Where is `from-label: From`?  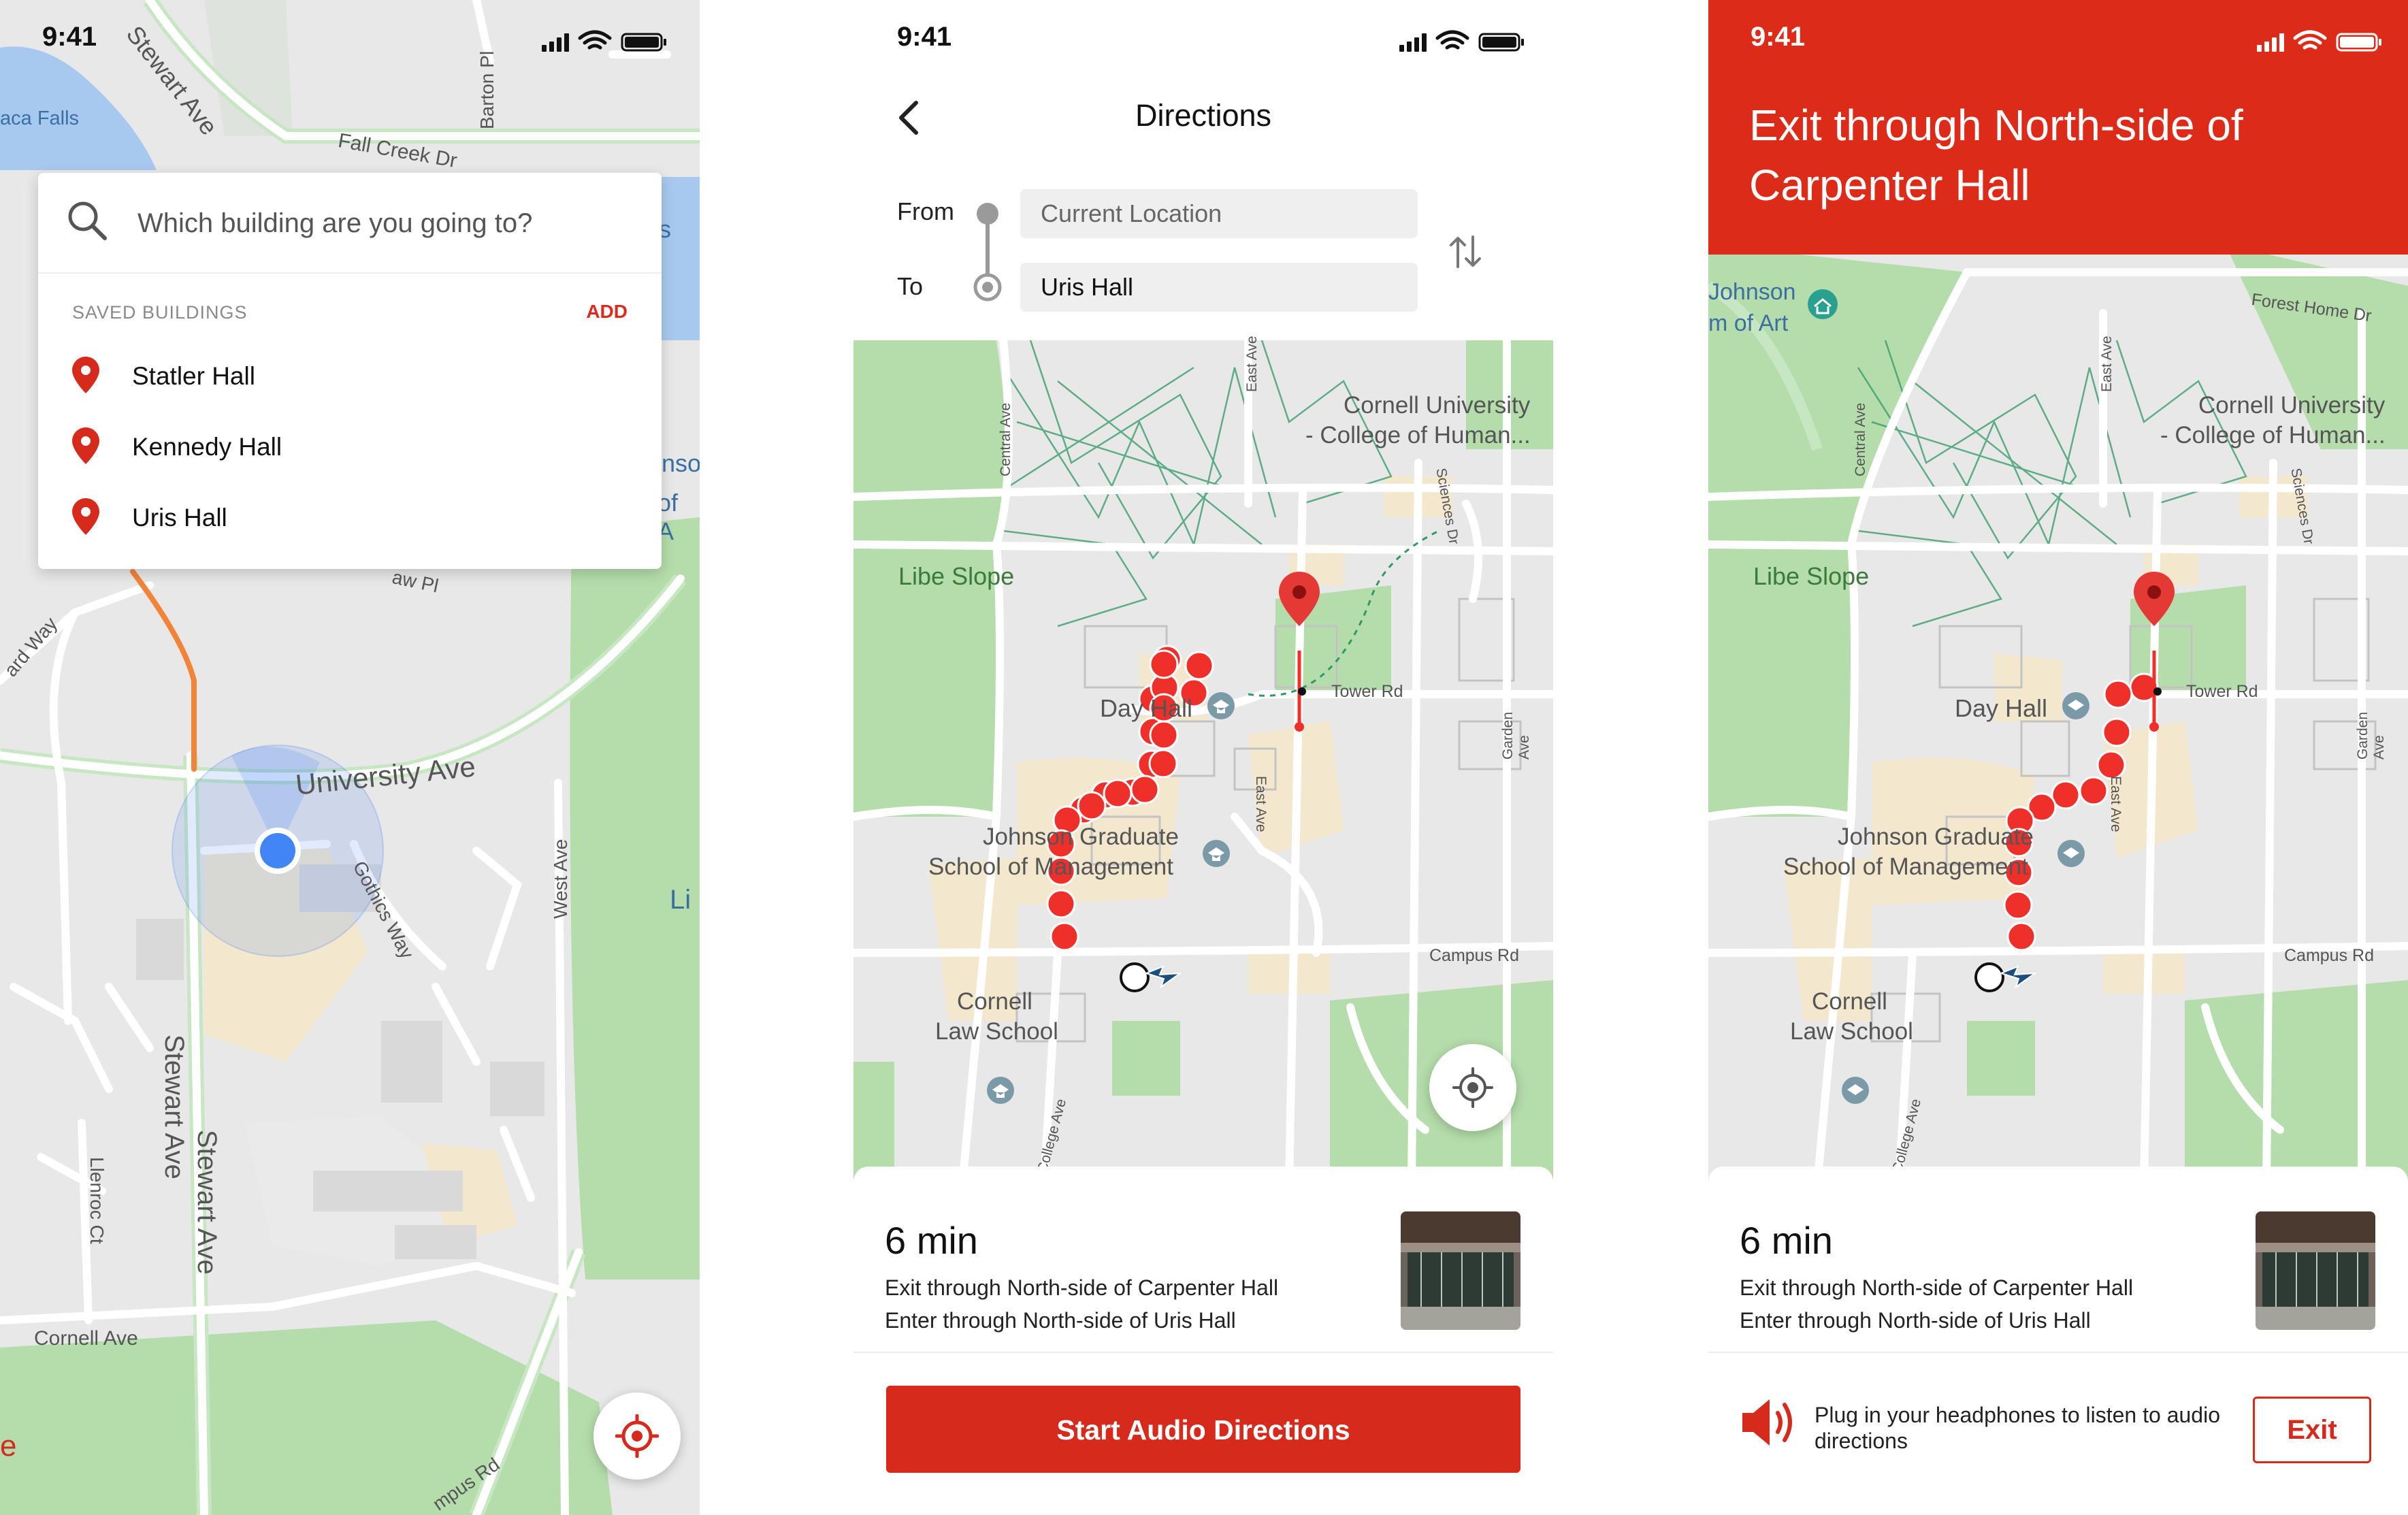 from-label: From is located at coordinates (925, 211).